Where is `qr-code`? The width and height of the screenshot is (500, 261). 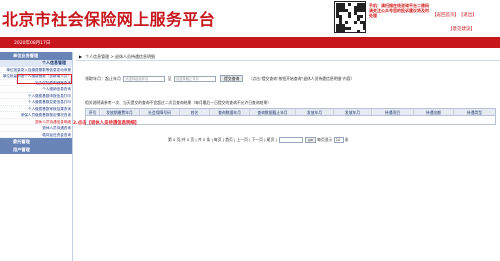
qr-code is located at coordinates (350, 17).